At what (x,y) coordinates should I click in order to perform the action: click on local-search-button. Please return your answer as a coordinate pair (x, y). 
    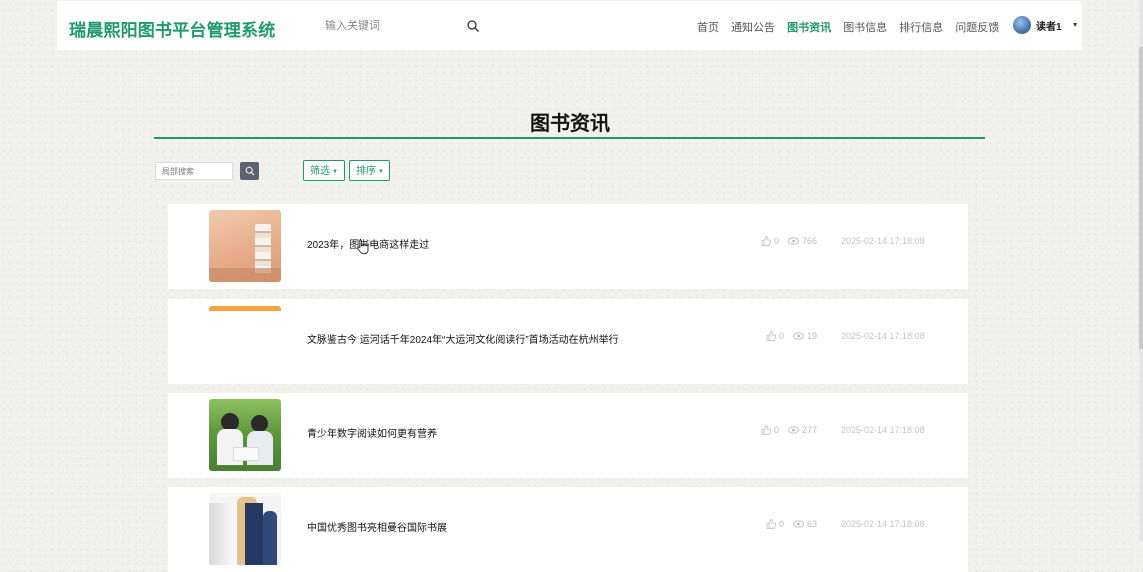
    Looking at the image, I should click on (249, 171).